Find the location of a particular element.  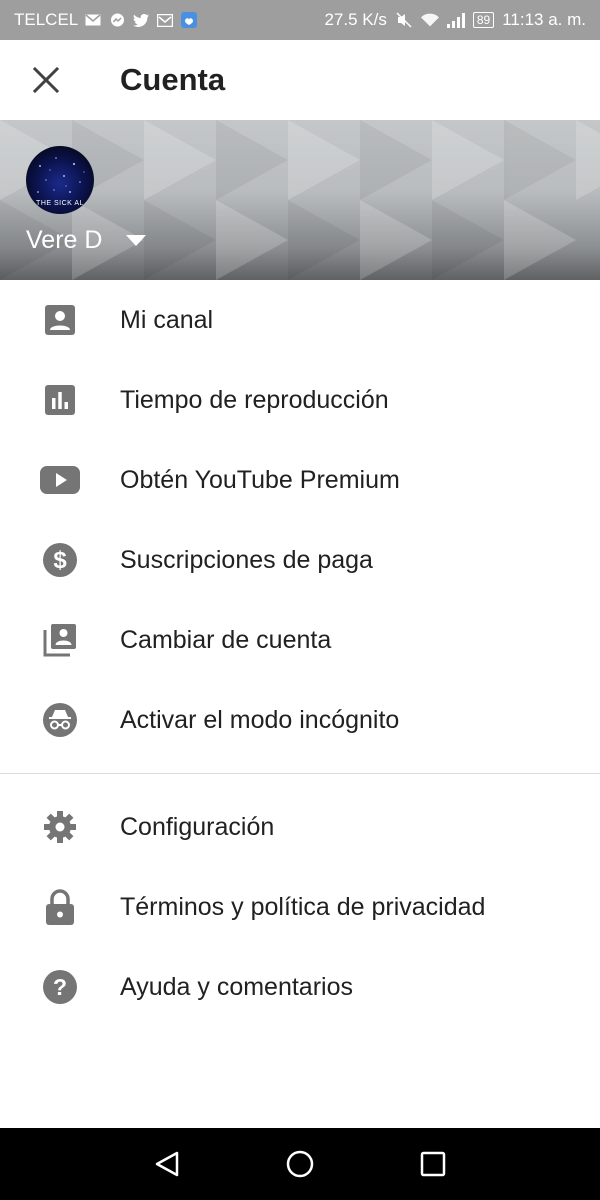

wifi-icon is located at coordinates (429, 20).